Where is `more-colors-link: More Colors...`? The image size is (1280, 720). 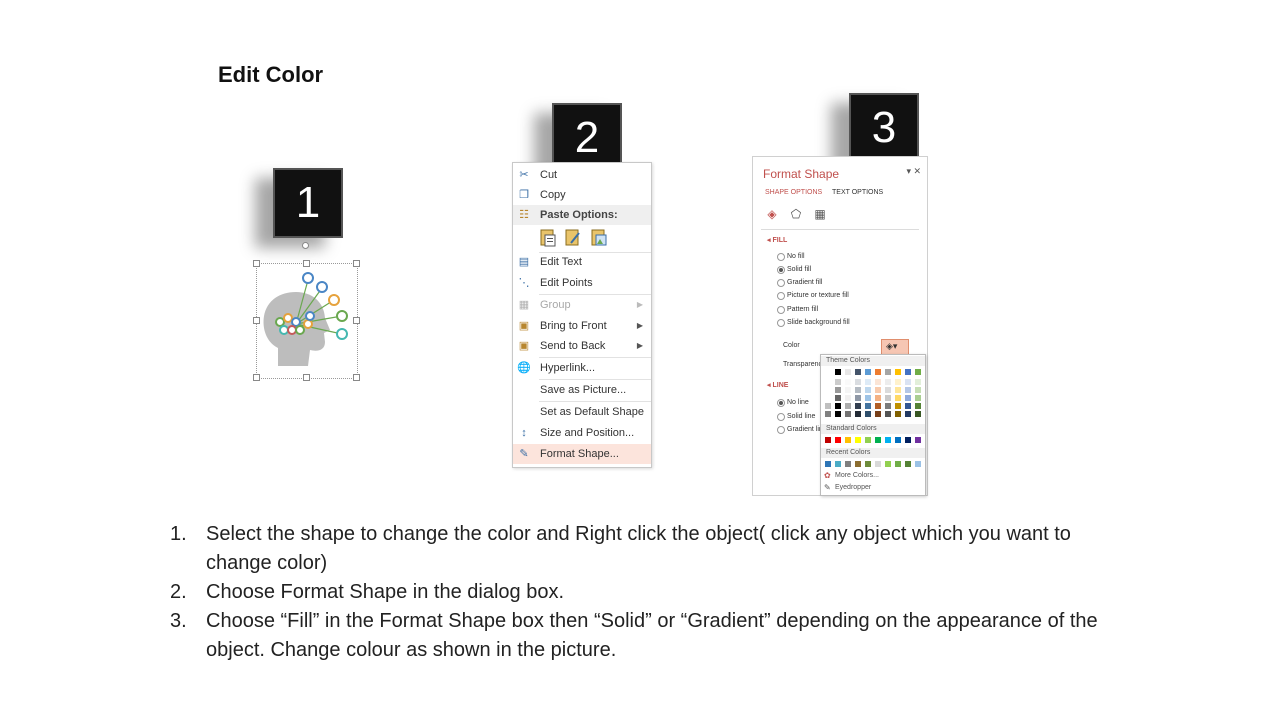
more-colors-link: More Colors... is located at coordinates (857, 475).